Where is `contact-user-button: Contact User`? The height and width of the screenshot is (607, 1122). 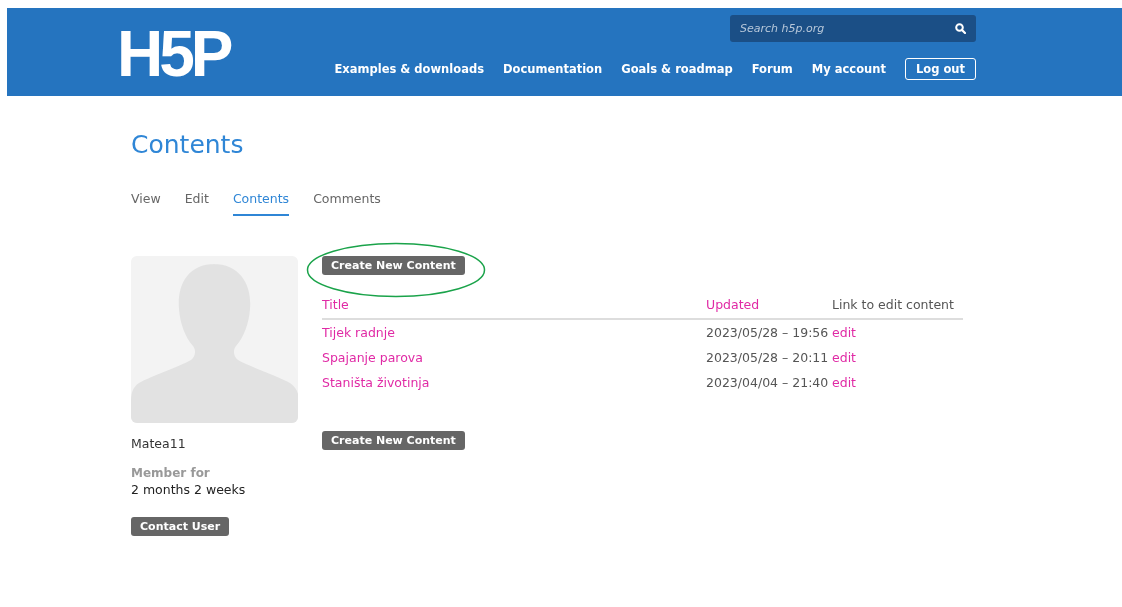
contact-user-button: Contact User is located at coordinates (180, 526).